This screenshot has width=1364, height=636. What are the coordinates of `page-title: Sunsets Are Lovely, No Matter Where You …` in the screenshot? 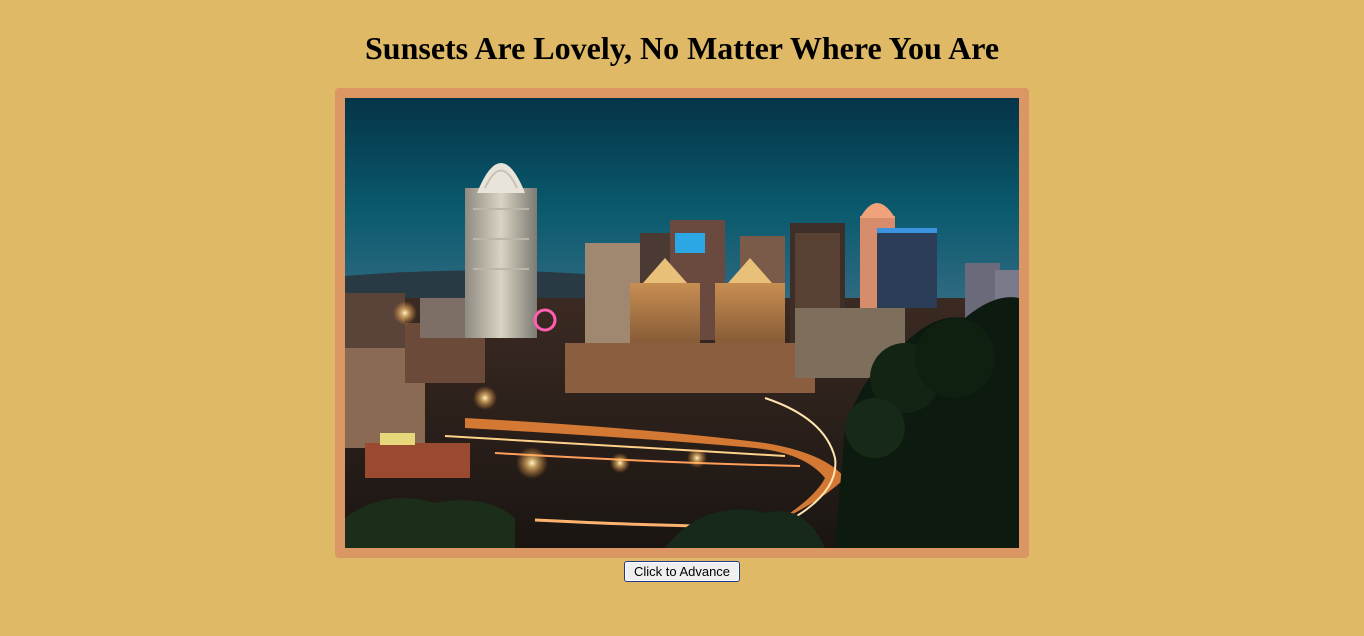 It's located at (682, 48).